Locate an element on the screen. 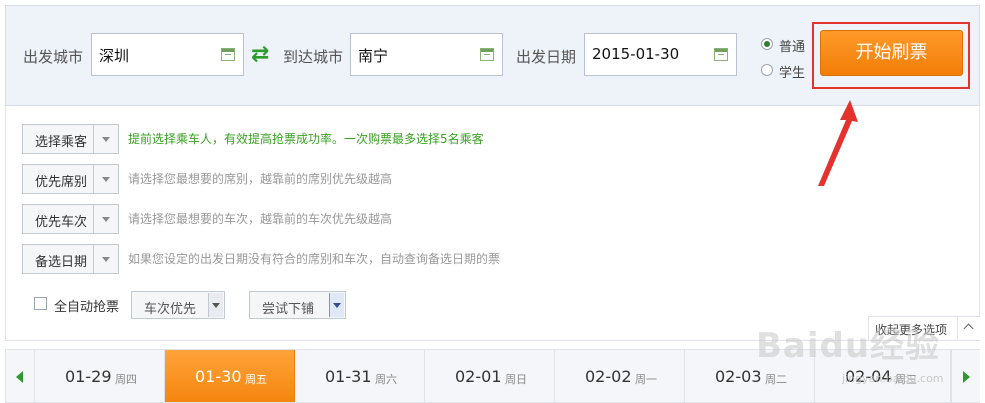 The height and width of the screenshot is (403, 985). date-tab-date: 02-03 is located at coordinates (738, 376).